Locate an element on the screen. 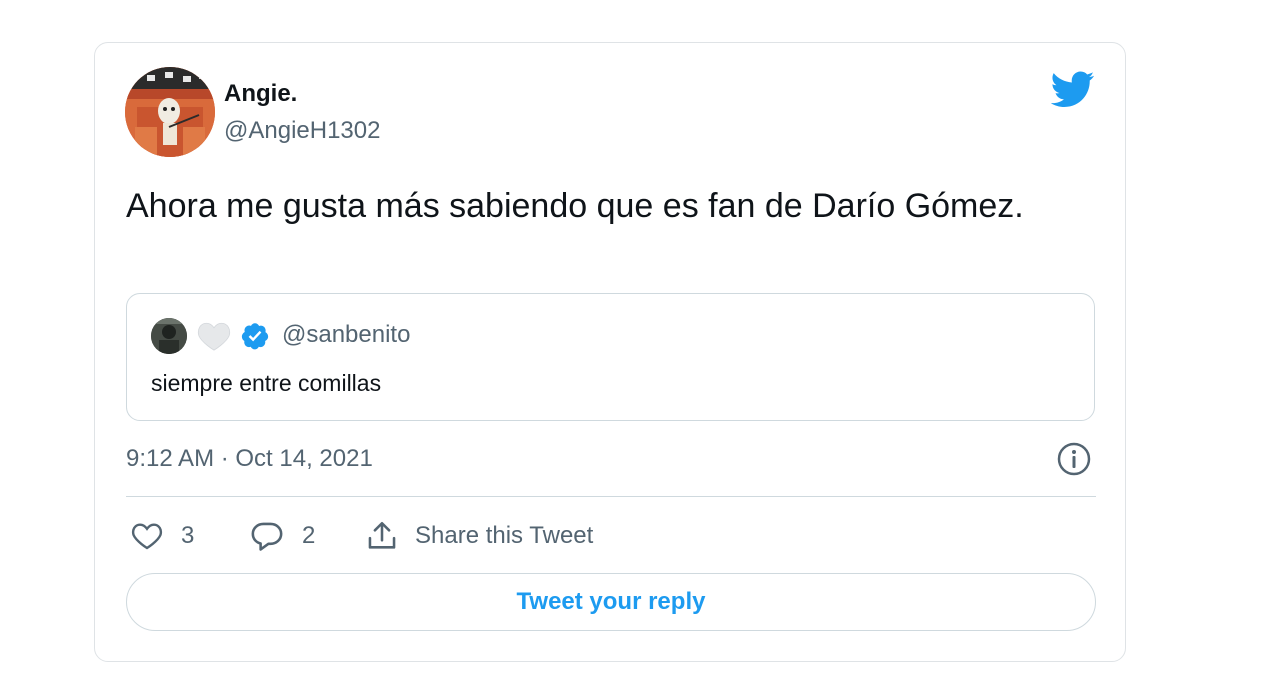 The height and width of the screenshot is (682, 1280). tweet-your-reply-button: Tweet your reply is located at coordinates (611, 602).